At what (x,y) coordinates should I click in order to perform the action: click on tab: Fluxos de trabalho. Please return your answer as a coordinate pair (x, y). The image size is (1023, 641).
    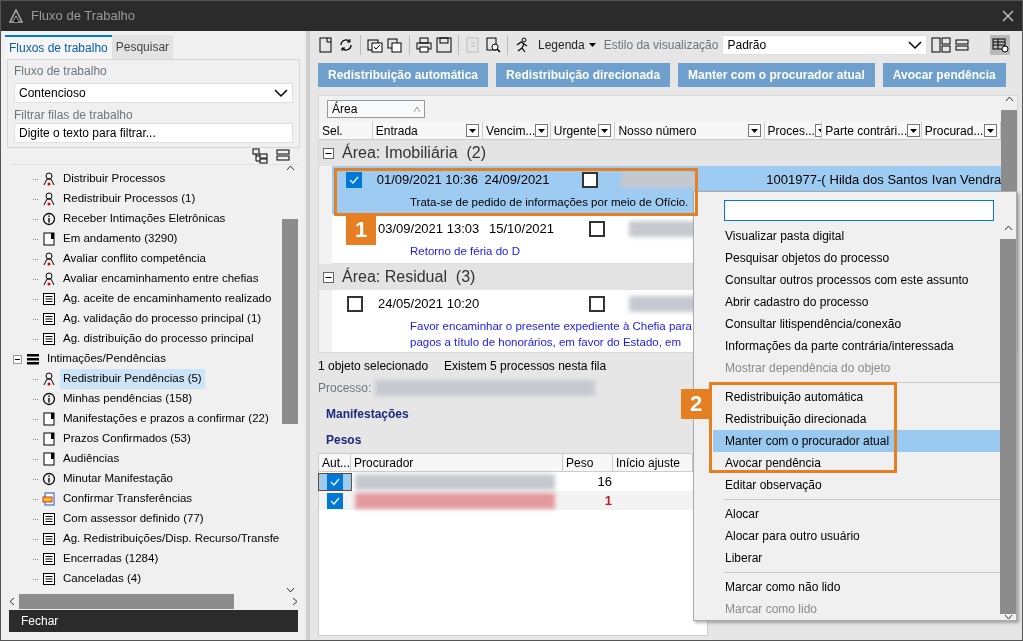
    Looking at the image, I should click on (58, 47).